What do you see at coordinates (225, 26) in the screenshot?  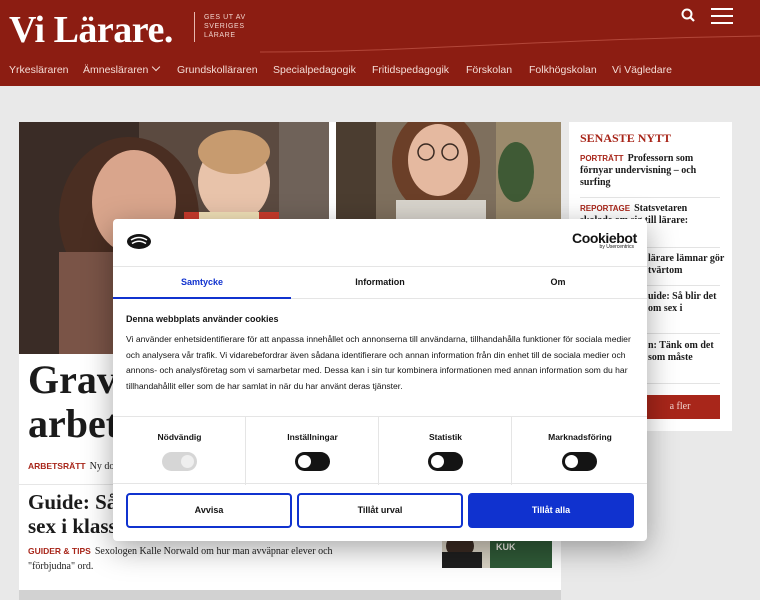 I see `logo-subtitle: GES UT AV SVERIGES LÄRARE` at bounding box center [225, 26].